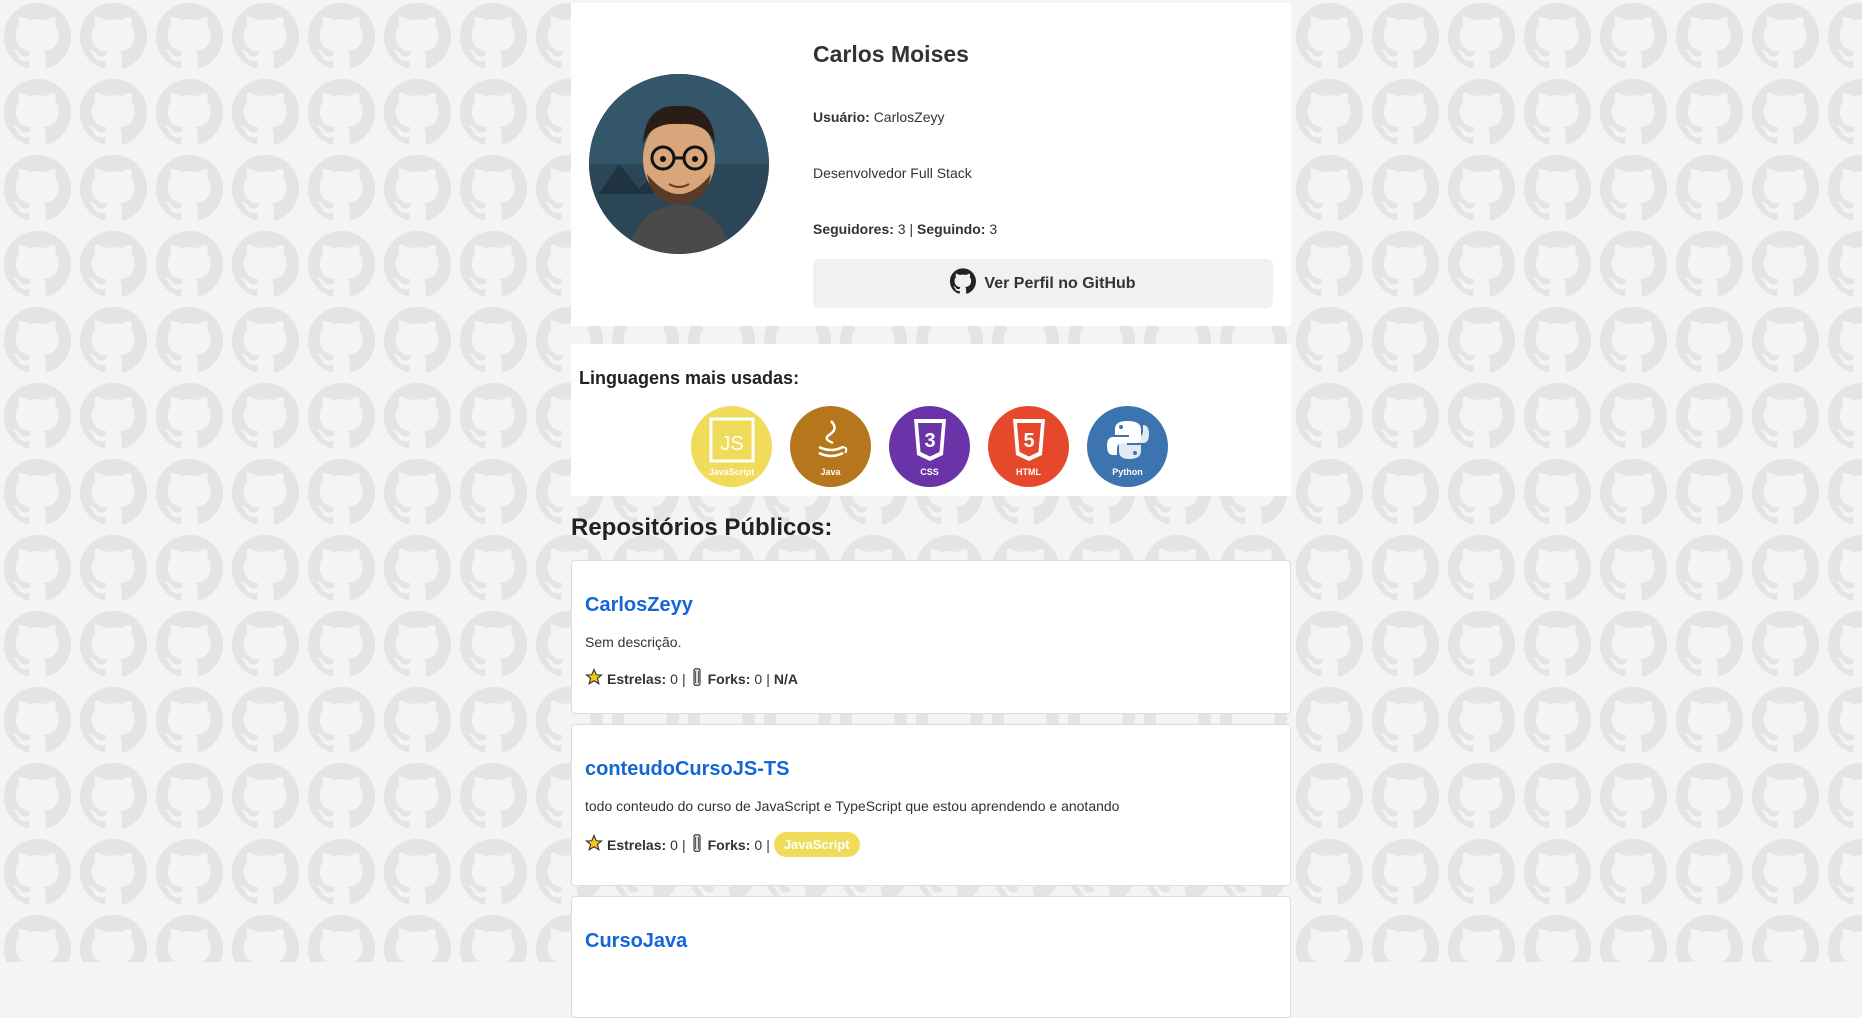  I want to click on language-javascript: JS JavaScript, so click(731, 446).